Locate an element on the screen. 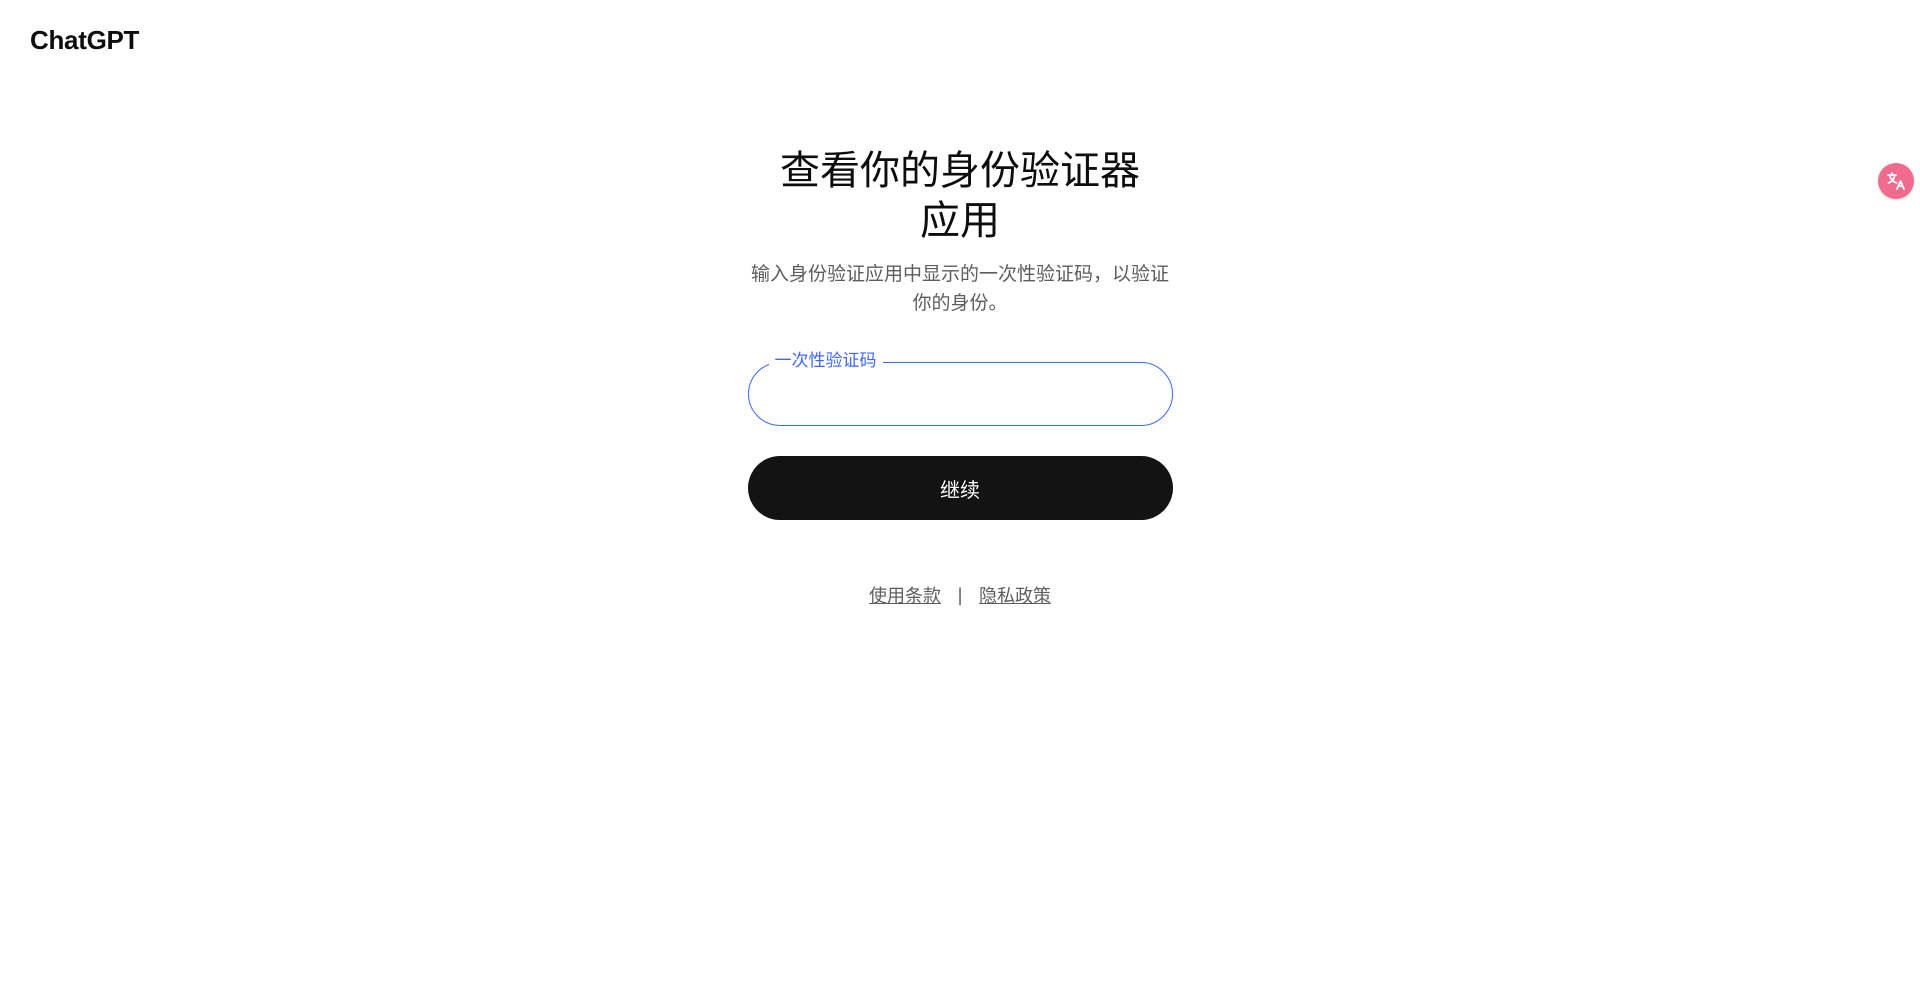 The width and height of the screenshot is (1920, 989). translate-button is located at coordinates (1896, 181).